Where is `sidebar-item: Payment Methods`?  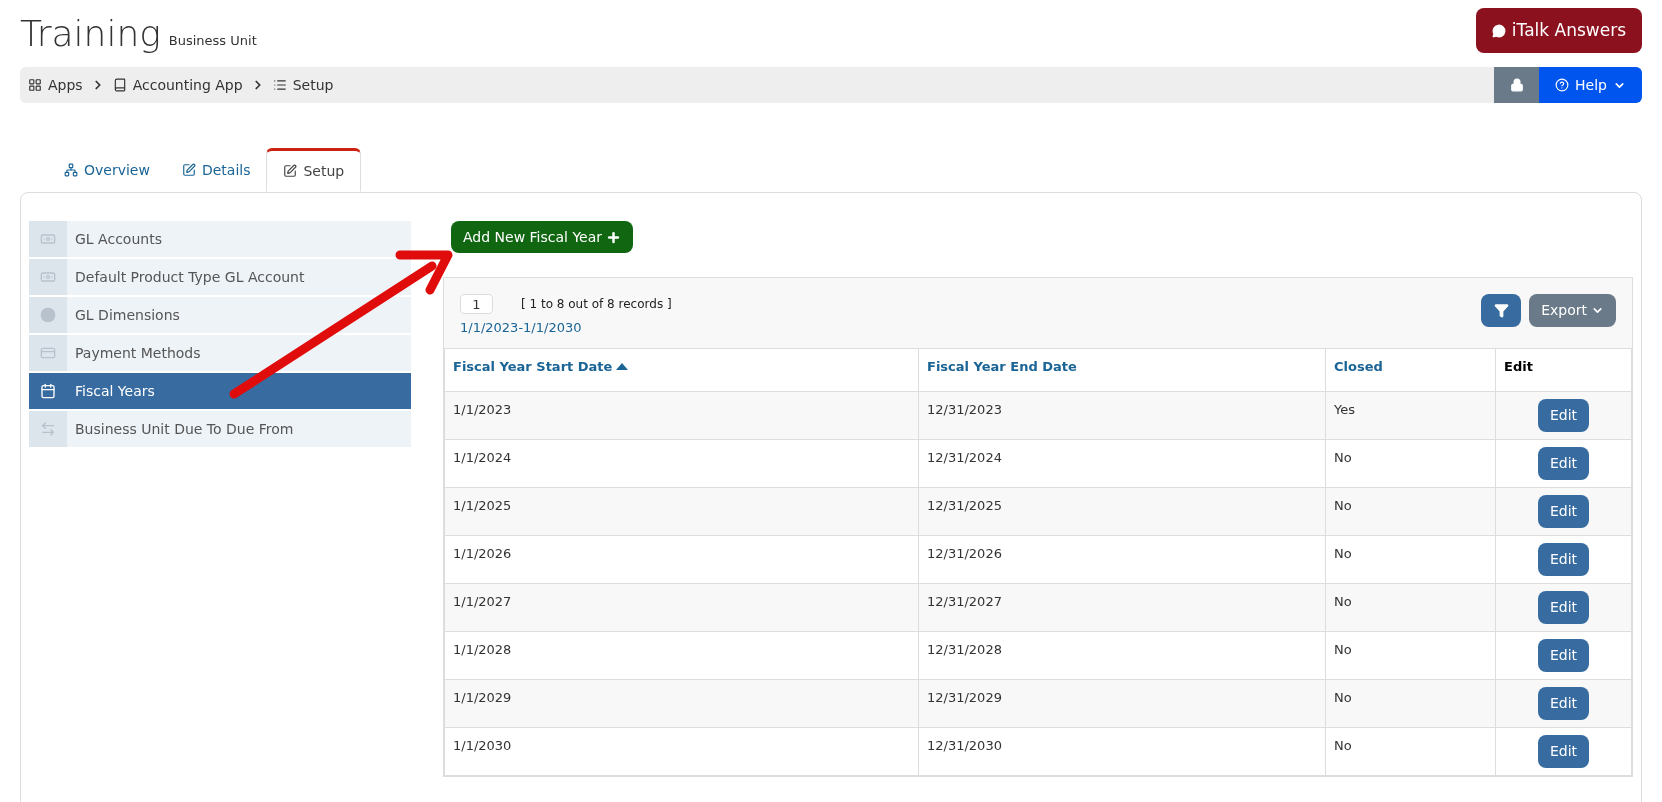 sidebar-item: Payment Methods is located at coordinates (220, 353).